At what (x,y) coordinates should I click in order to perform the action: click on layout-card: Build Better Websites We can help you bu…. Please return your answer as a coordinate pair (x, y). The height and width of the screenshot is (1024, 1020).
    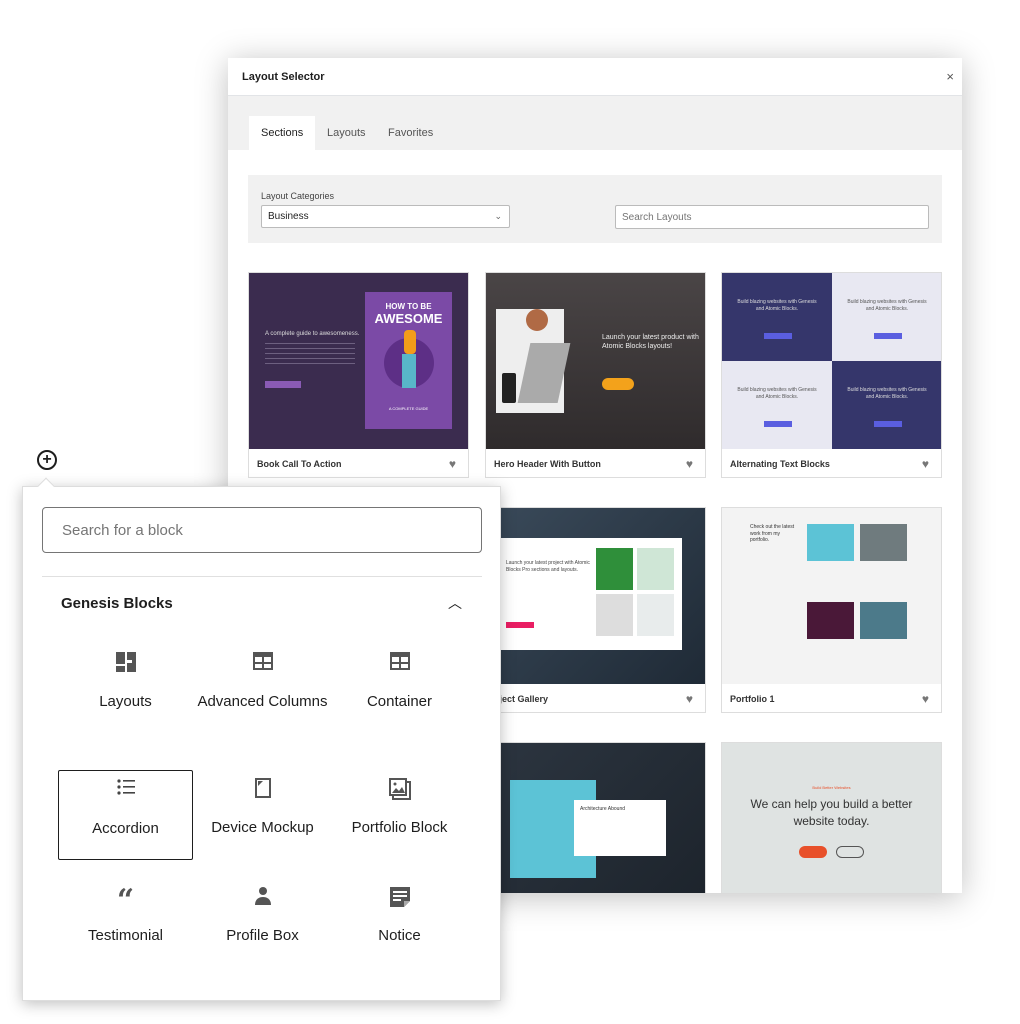
    Looking at the image, I should click on (831, 817).